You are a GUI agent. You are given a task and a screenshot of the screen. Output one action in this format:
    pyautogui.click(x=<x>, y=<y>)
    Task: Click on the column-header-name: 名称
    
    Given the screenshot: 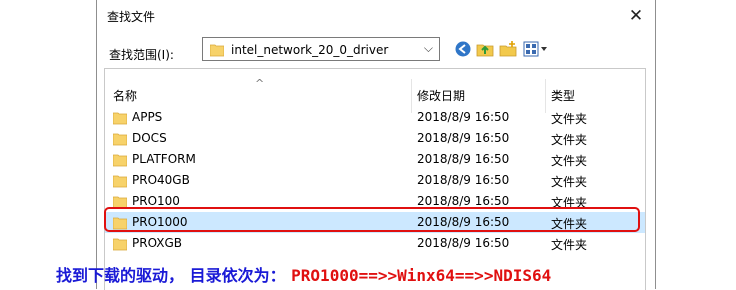 What is the action you would take?
    pyautogui.click(x=125, y=95)
    